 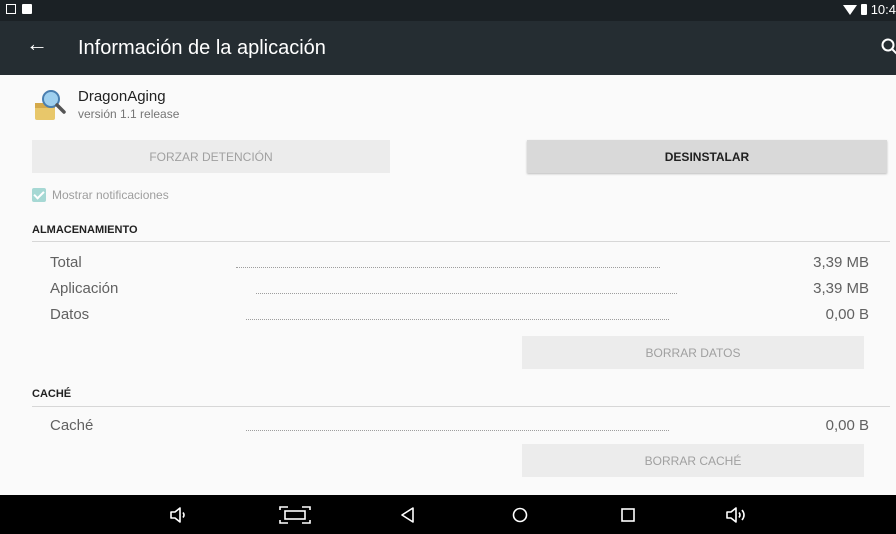 What do you see at coordinates (459, 265) in the screenshot?
I see `storage-row-total: Total 3,39 MB` at bounding box center [459, 265].